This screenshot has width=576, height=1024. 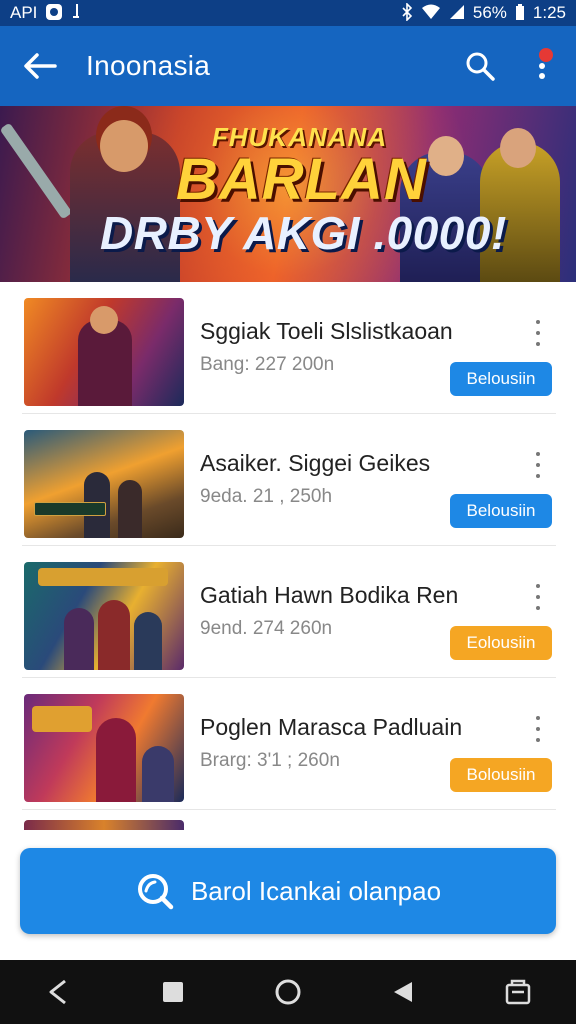 What do you see at coordinates (70, 509) in the screenshot?
I see `thumbnail-sign` at bounding box center [70, 509].